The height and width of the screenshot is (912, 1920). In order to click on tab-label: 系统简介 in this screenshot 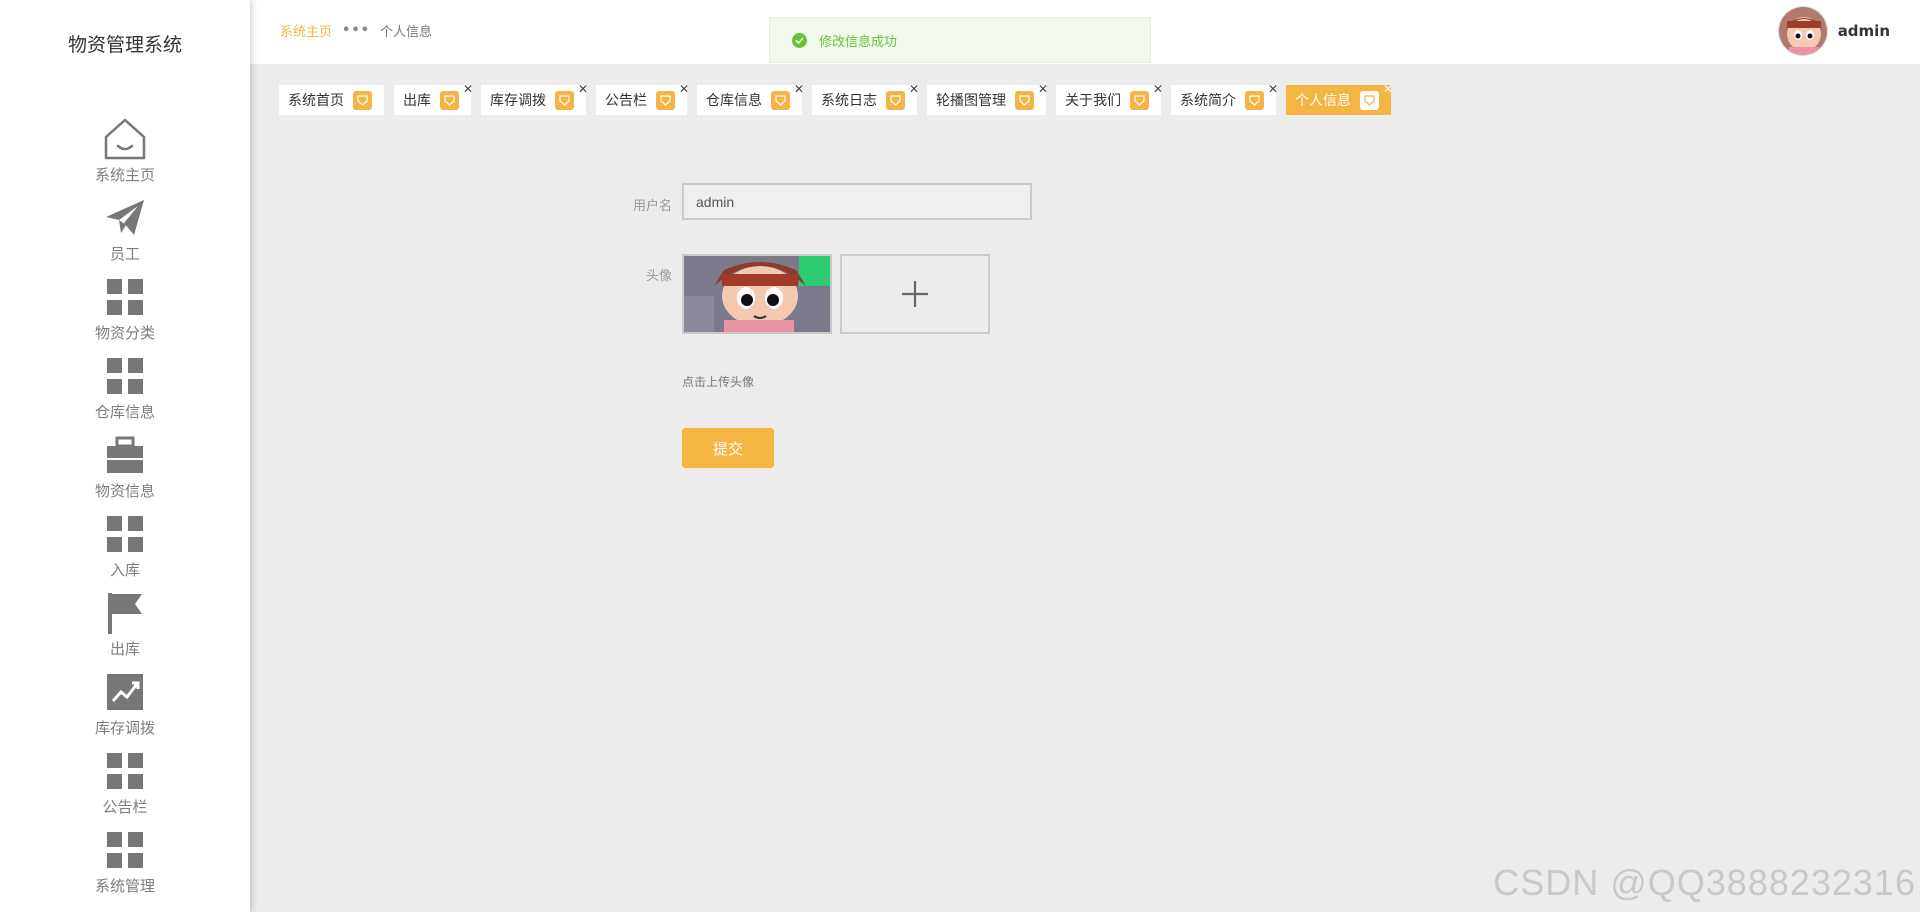, I will do `click(1208, 101)`.